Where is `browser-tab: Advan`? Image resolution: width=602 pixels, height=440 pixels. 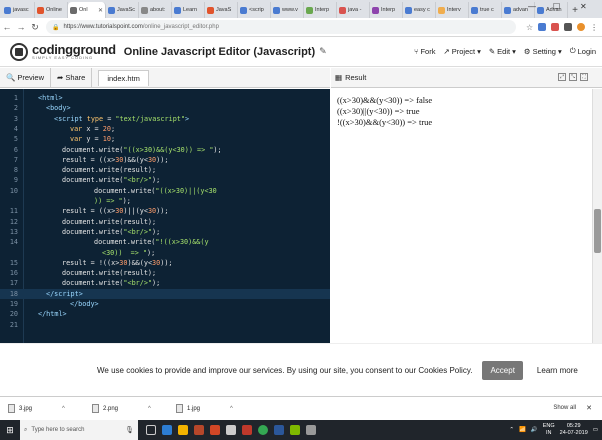
browser-tab: Advan is located at coordinates (551, 10).